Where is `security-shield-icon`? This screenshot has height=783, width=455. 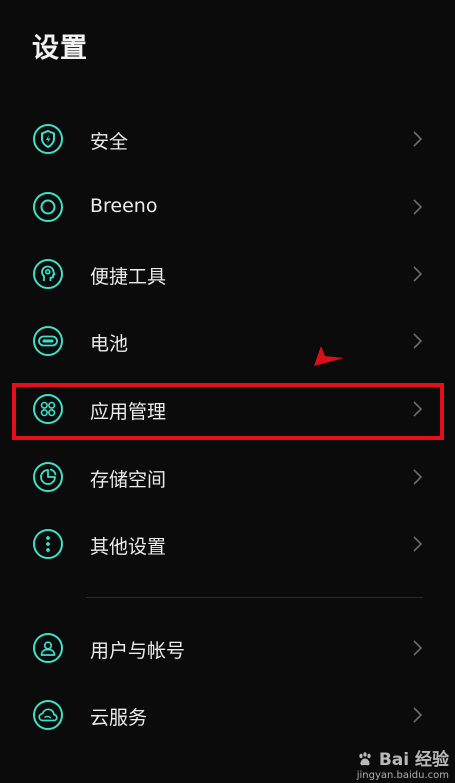
security-shield-icon is located at coordinates (48, 139).